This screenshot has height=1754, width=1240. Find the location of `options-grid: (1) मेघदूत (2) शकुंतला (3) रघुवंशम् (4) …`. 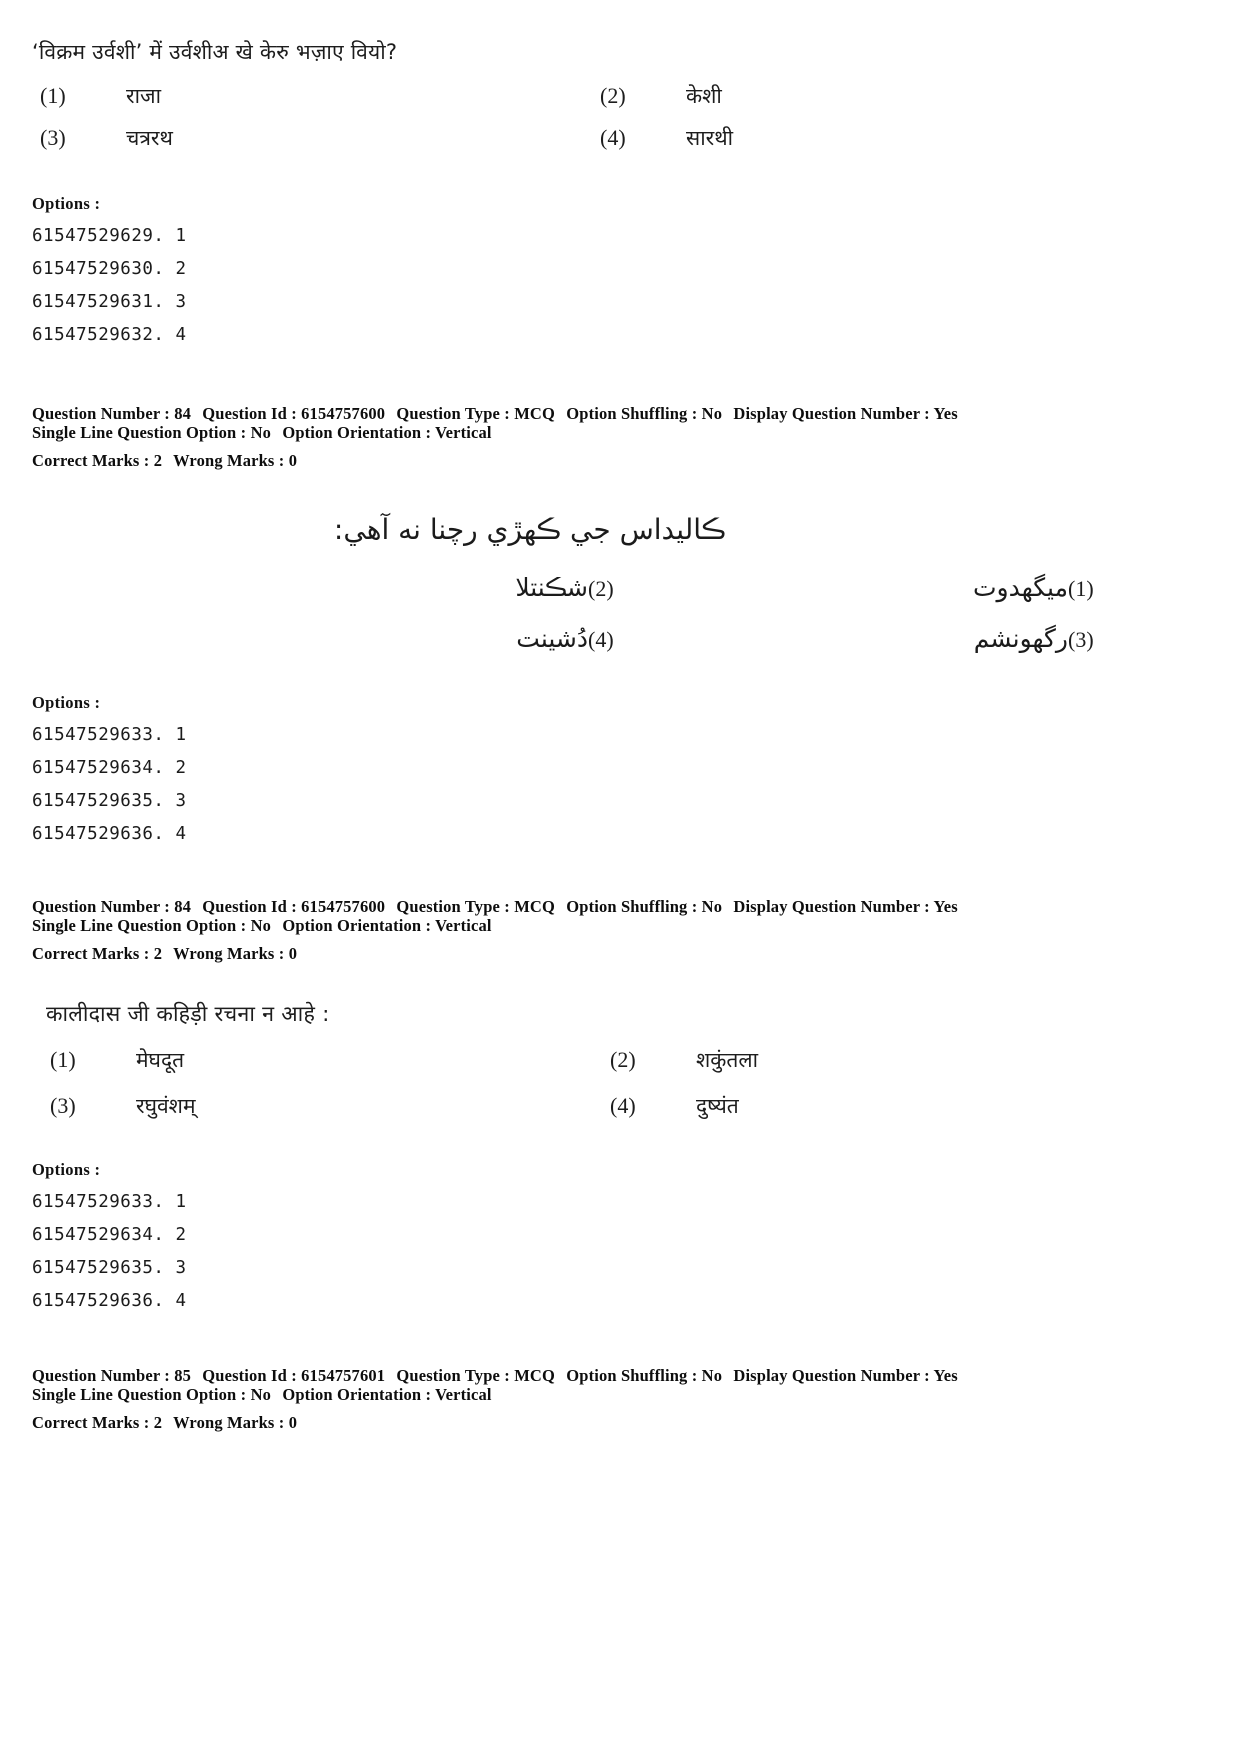

options-grid: (1) मेघदूत (2) शकुंतला (3) रघुवंशम् (4) … is located at coordinates (620, 1083).